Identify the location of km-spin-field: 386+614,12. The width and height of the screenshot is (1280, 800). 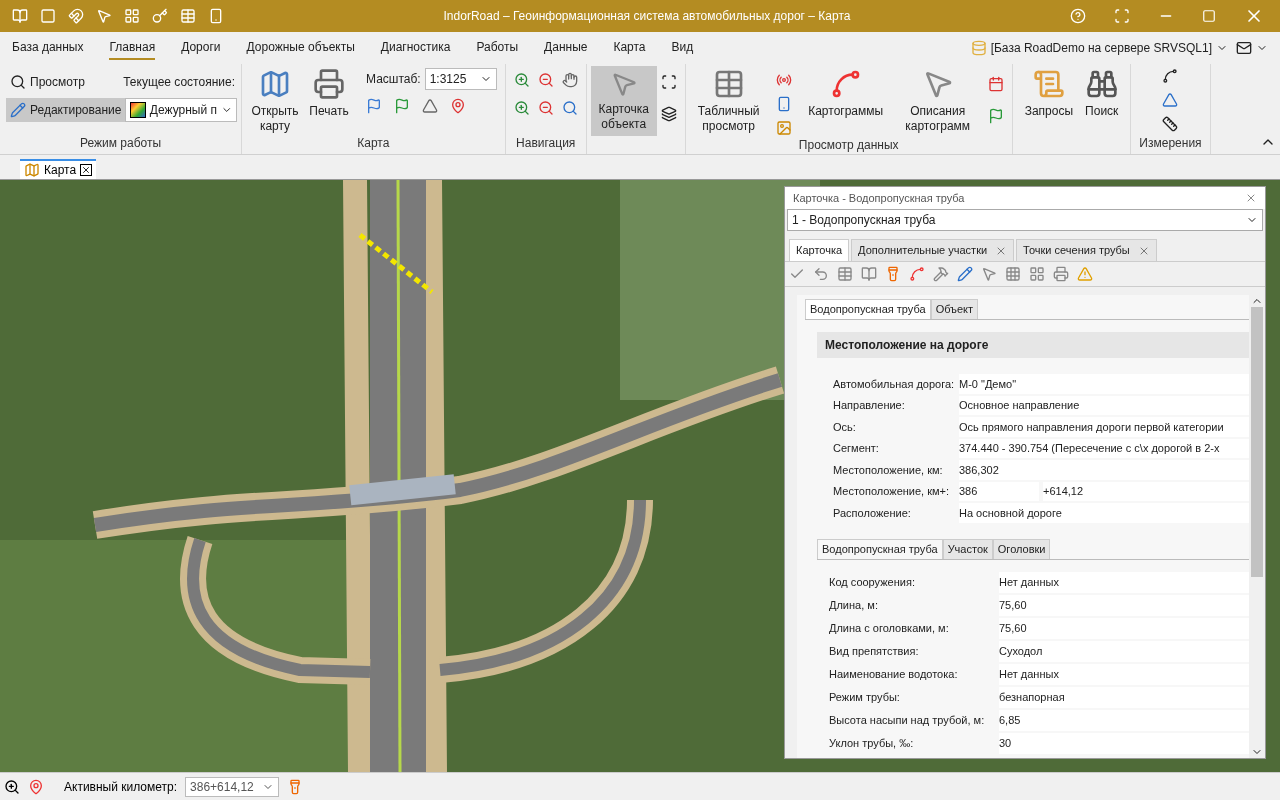
(232, 786).